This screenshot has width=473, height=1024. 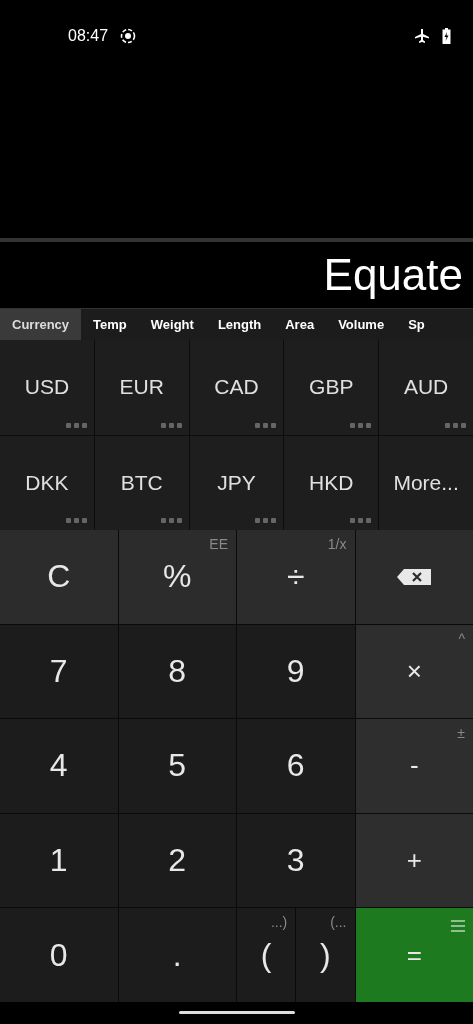 What do you see at coordinates (331, 482) in the screenshot?
I see `unit-key: HKD` at bounding box center [331, 482].